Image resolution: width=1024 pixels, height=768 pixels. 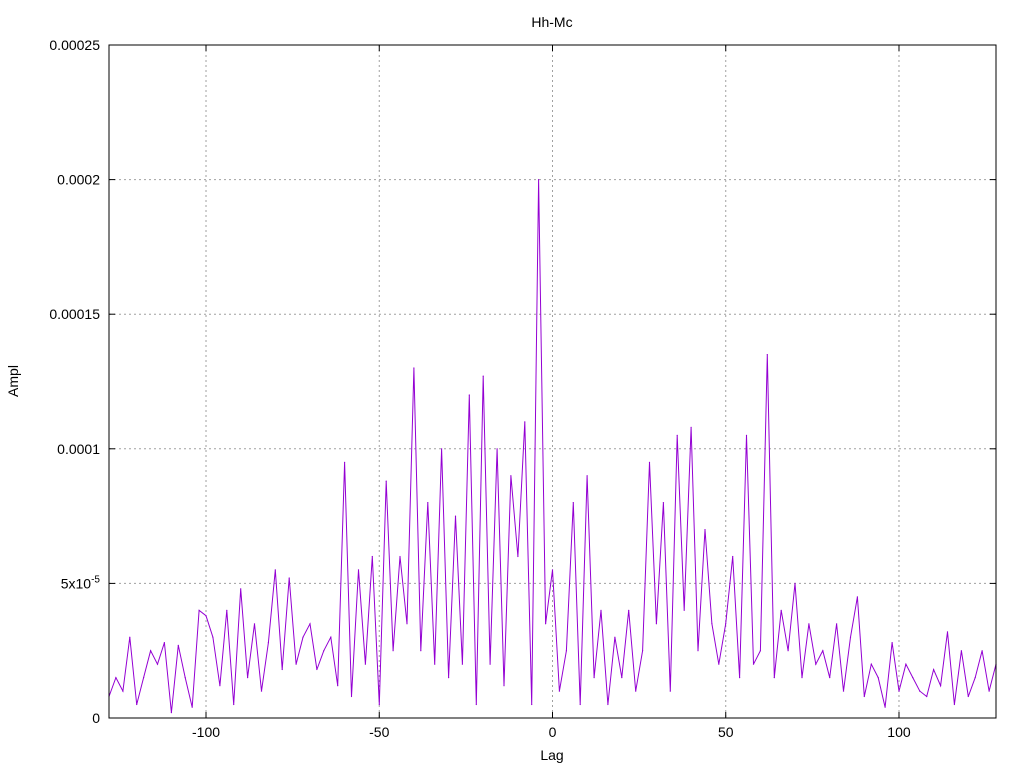 What do you see at coordinates (551, 22) in the screenshot?
I see `chart-title: Hh-Mc` at bounding box center [551, 22].